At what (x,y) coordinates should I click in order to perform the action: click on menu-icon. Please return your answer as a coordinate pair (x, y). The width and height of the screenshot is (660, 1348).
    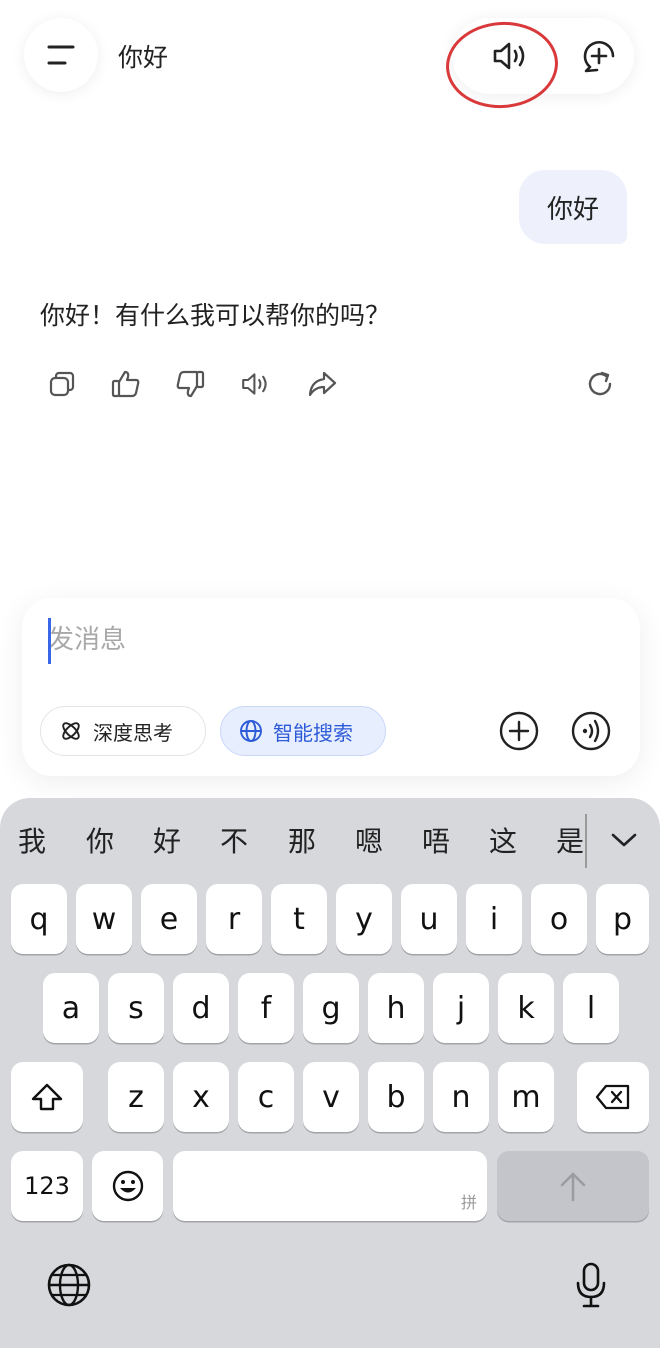
    Looking at the image, I should click on (61, 55).